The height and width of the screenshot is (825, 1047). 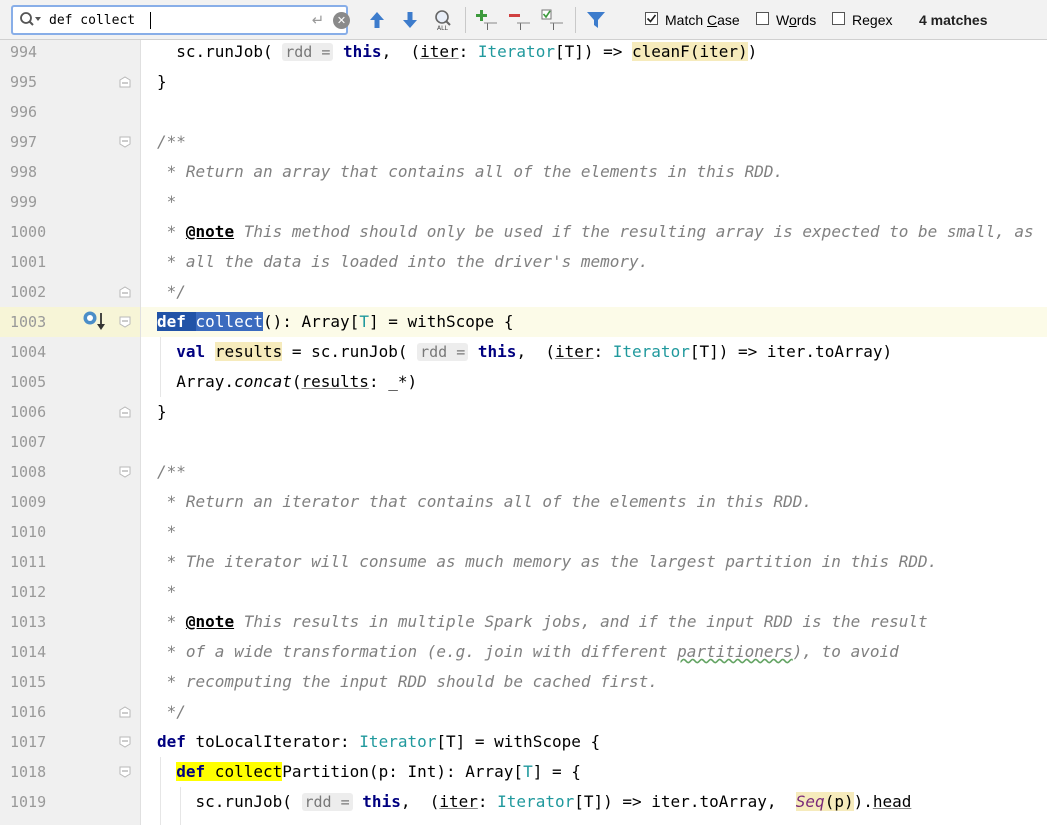 What do you see at coordinates (341, 20) in the screenshot?
I see `clear-icon: ✕` at bounding box center [341, 20].